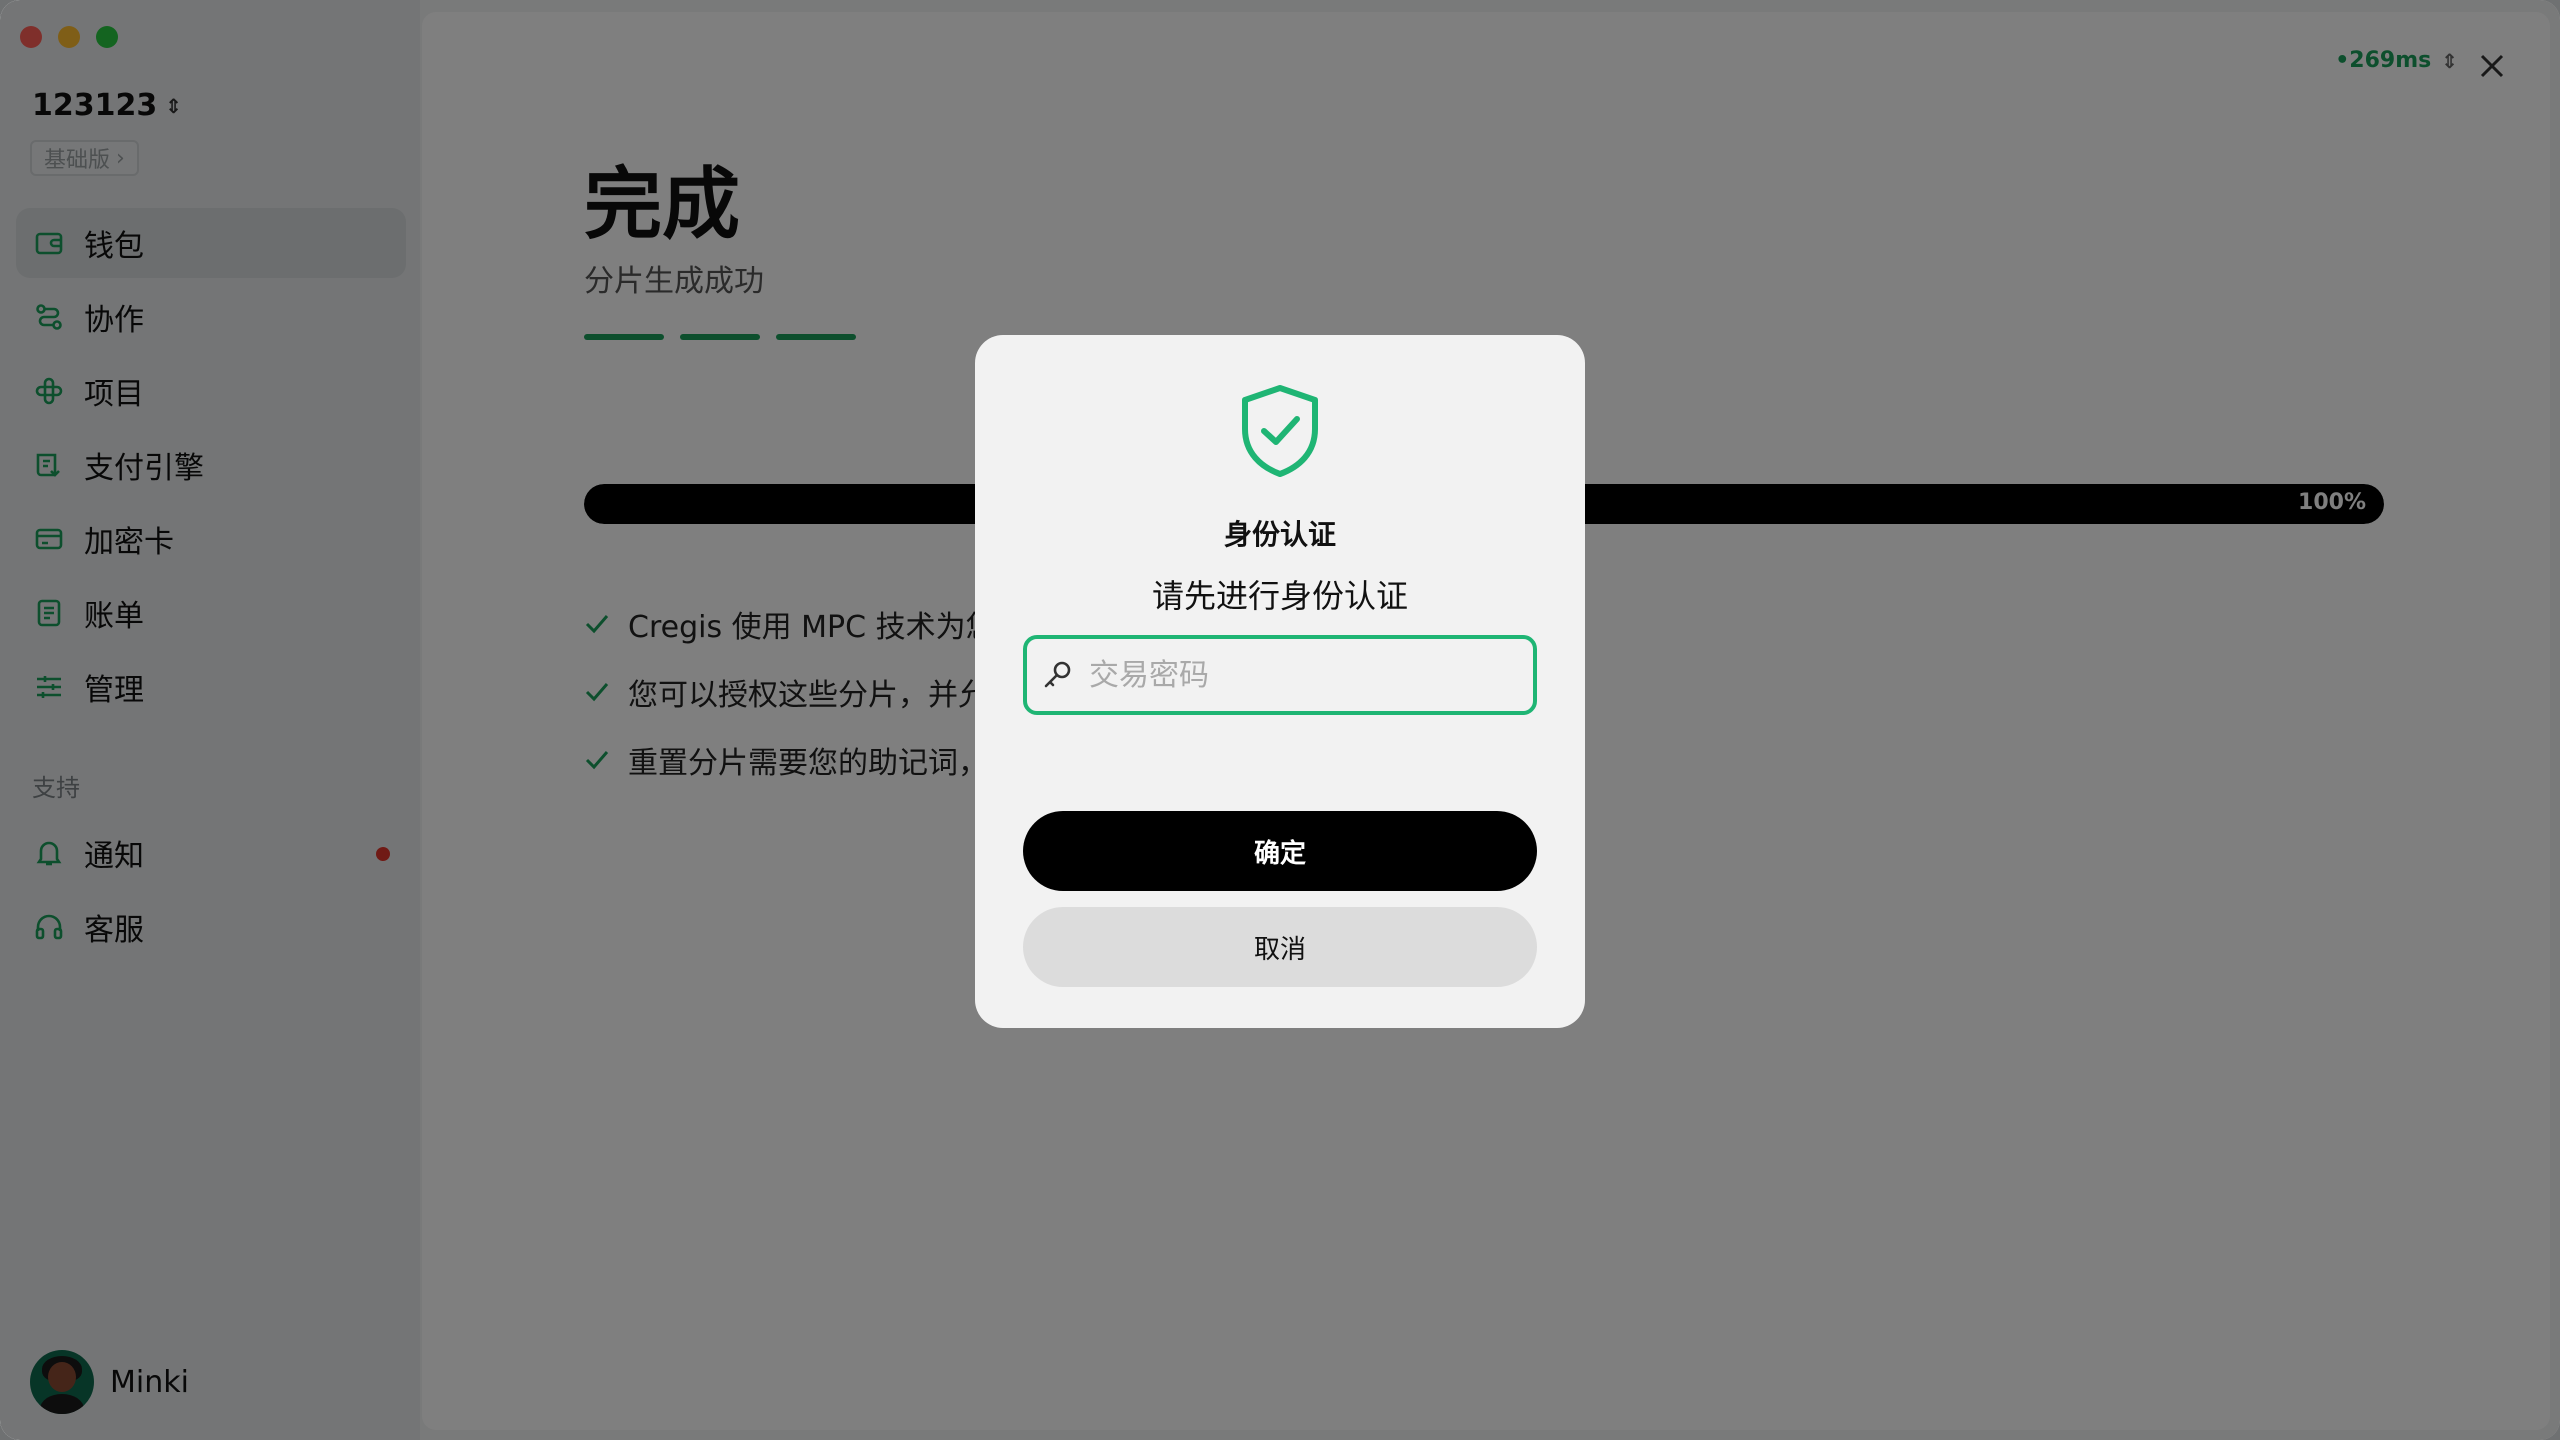  I want to click on auth-modal: 身份认证 请先进行身份认证 确定 取消, so click(1280, 681).